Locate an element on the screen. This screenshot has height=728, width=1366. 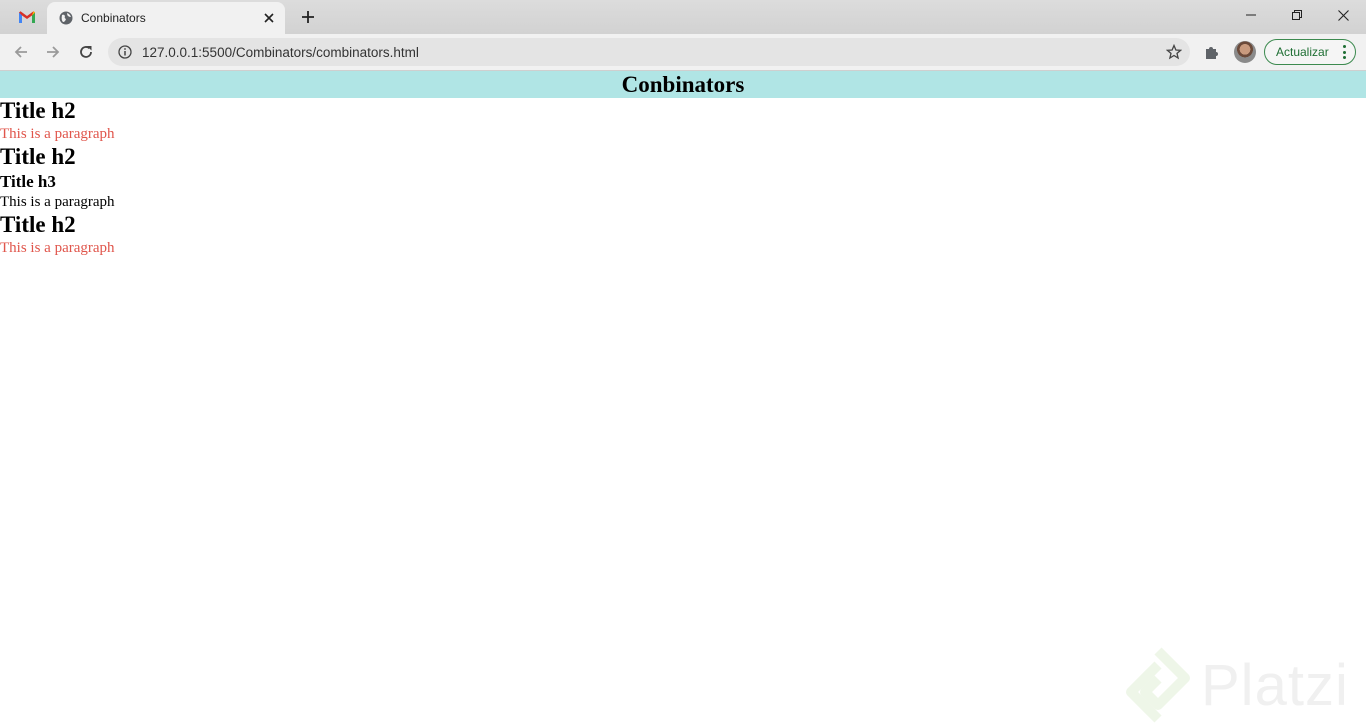
back-button is located at coordinates (21, 52).